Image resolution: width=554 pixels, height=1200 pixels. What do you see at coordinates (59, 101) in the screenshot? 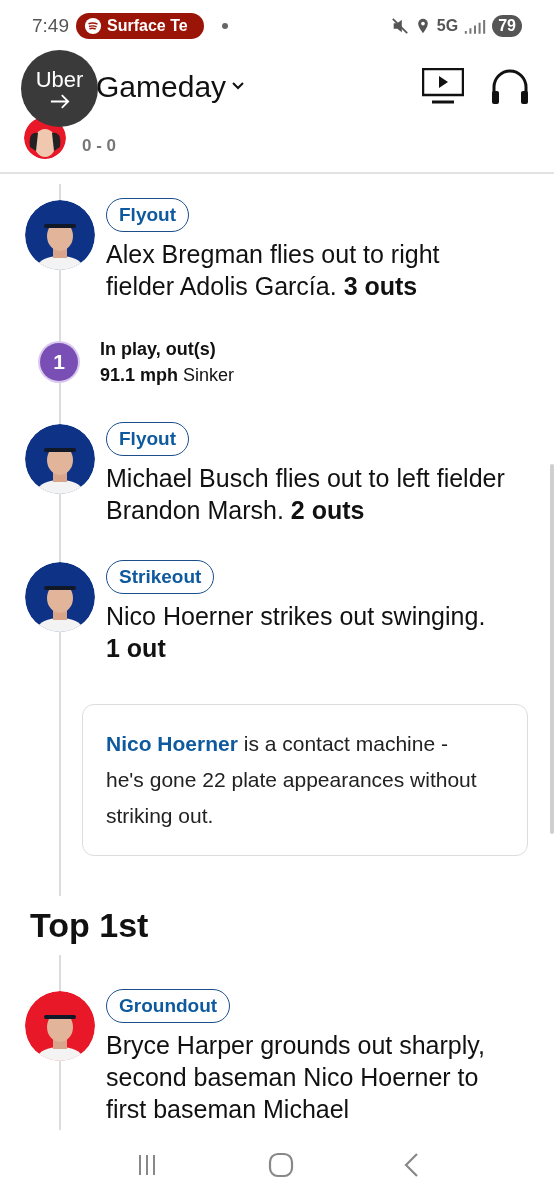
I see `arrow-right-icon` at bounding box center [59, 101].